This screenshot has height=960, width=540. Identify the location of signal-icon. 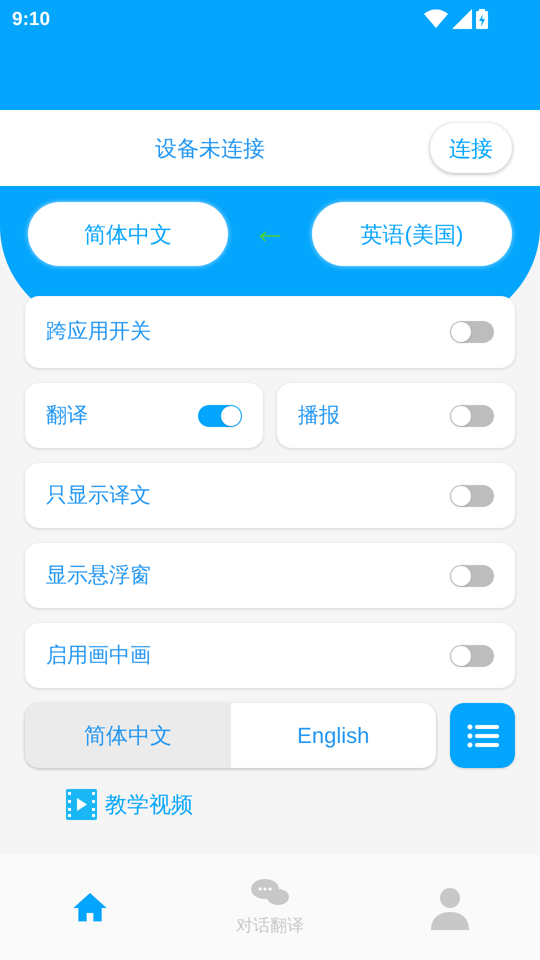
(462, 19).